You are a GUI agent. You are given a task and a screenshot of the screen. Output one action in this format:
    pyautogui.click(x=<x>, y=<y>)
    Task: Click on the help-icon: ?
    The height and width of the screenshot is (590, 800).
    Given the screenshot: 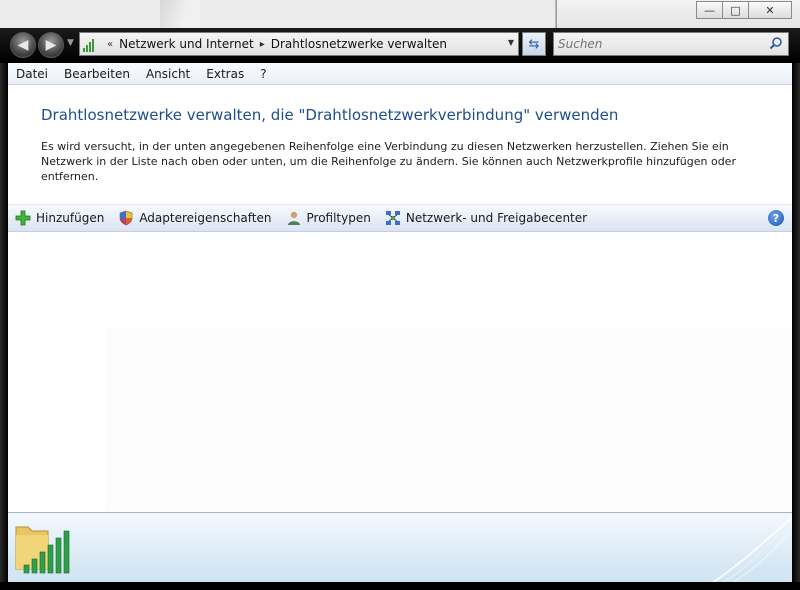 What is the action you would take?
    pyautogui.click(x=776, y=218)
    